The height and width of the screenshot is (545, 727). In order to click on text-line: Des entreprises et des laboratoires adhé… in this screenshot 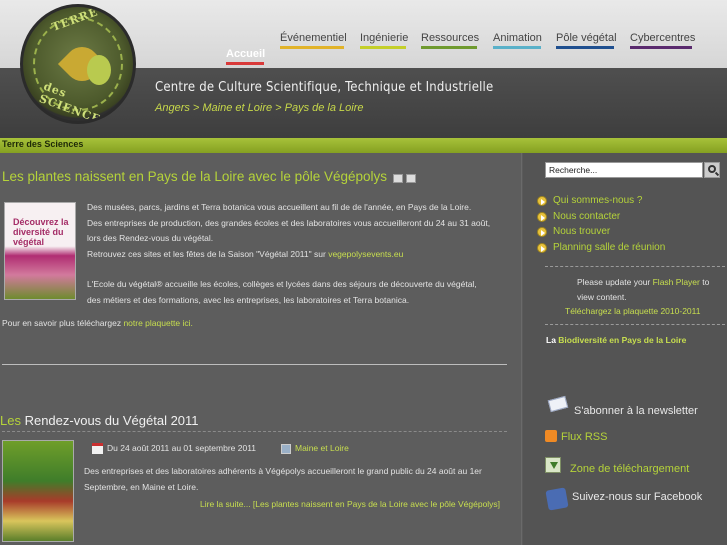, I will do `click(283, 471)`.